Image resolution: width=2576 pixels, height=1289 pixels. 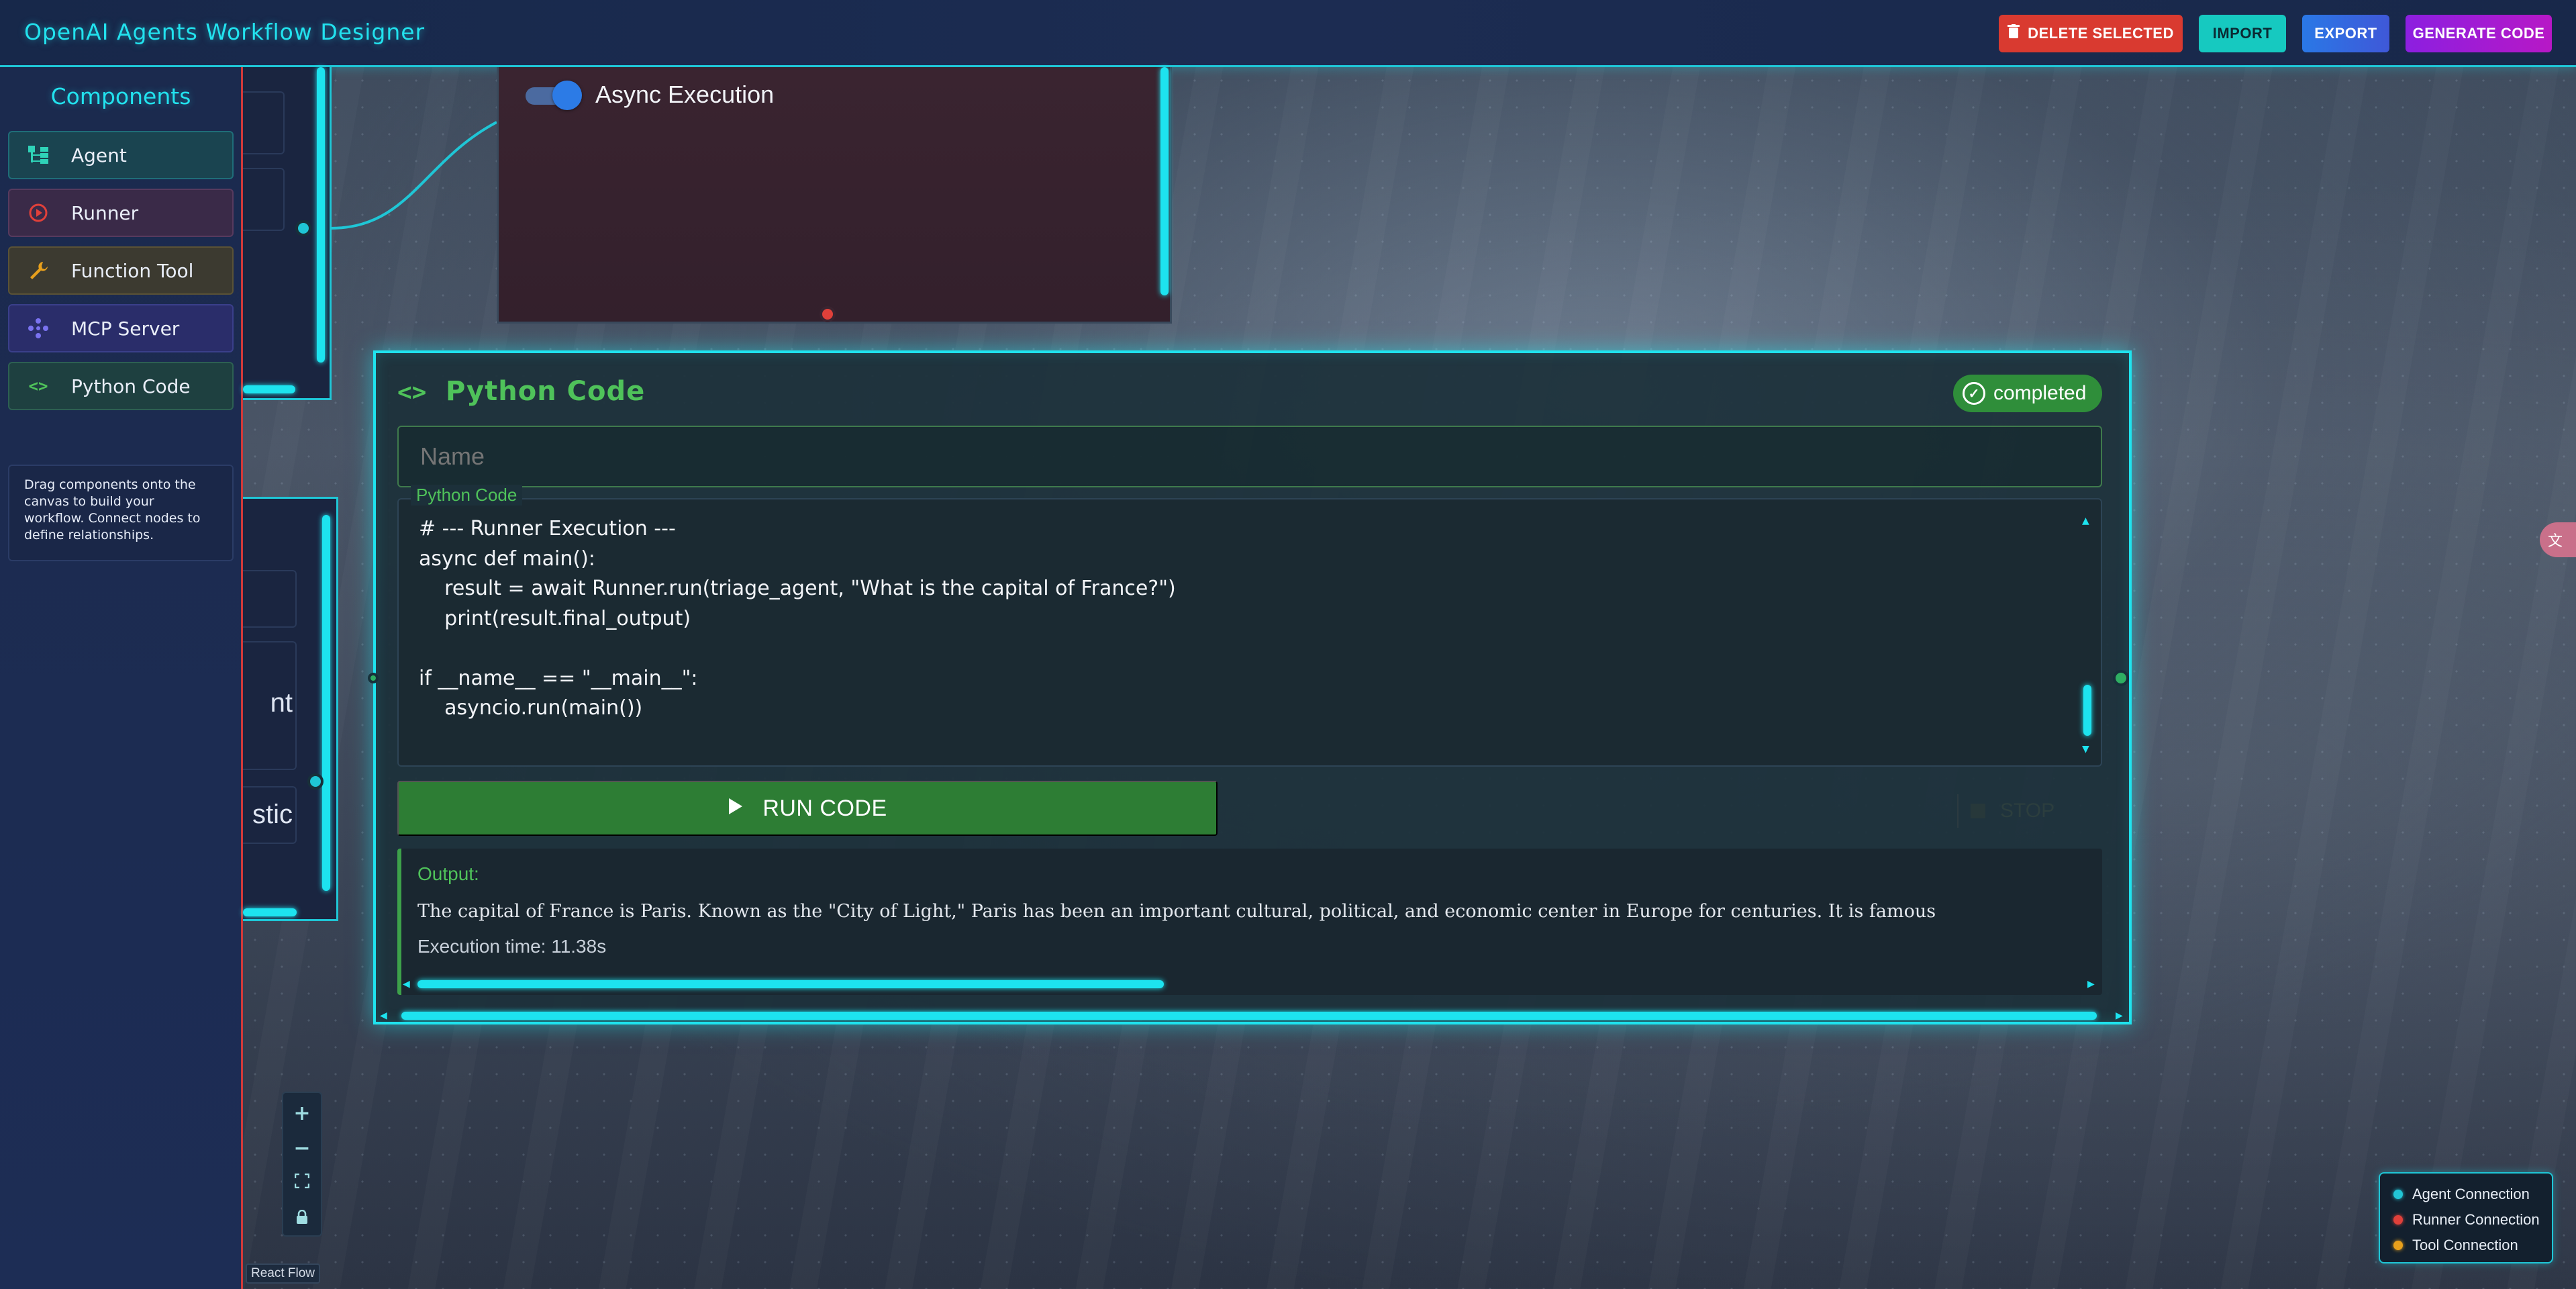 I want to click on code-scrollbar, so click(x=2087, y=710).